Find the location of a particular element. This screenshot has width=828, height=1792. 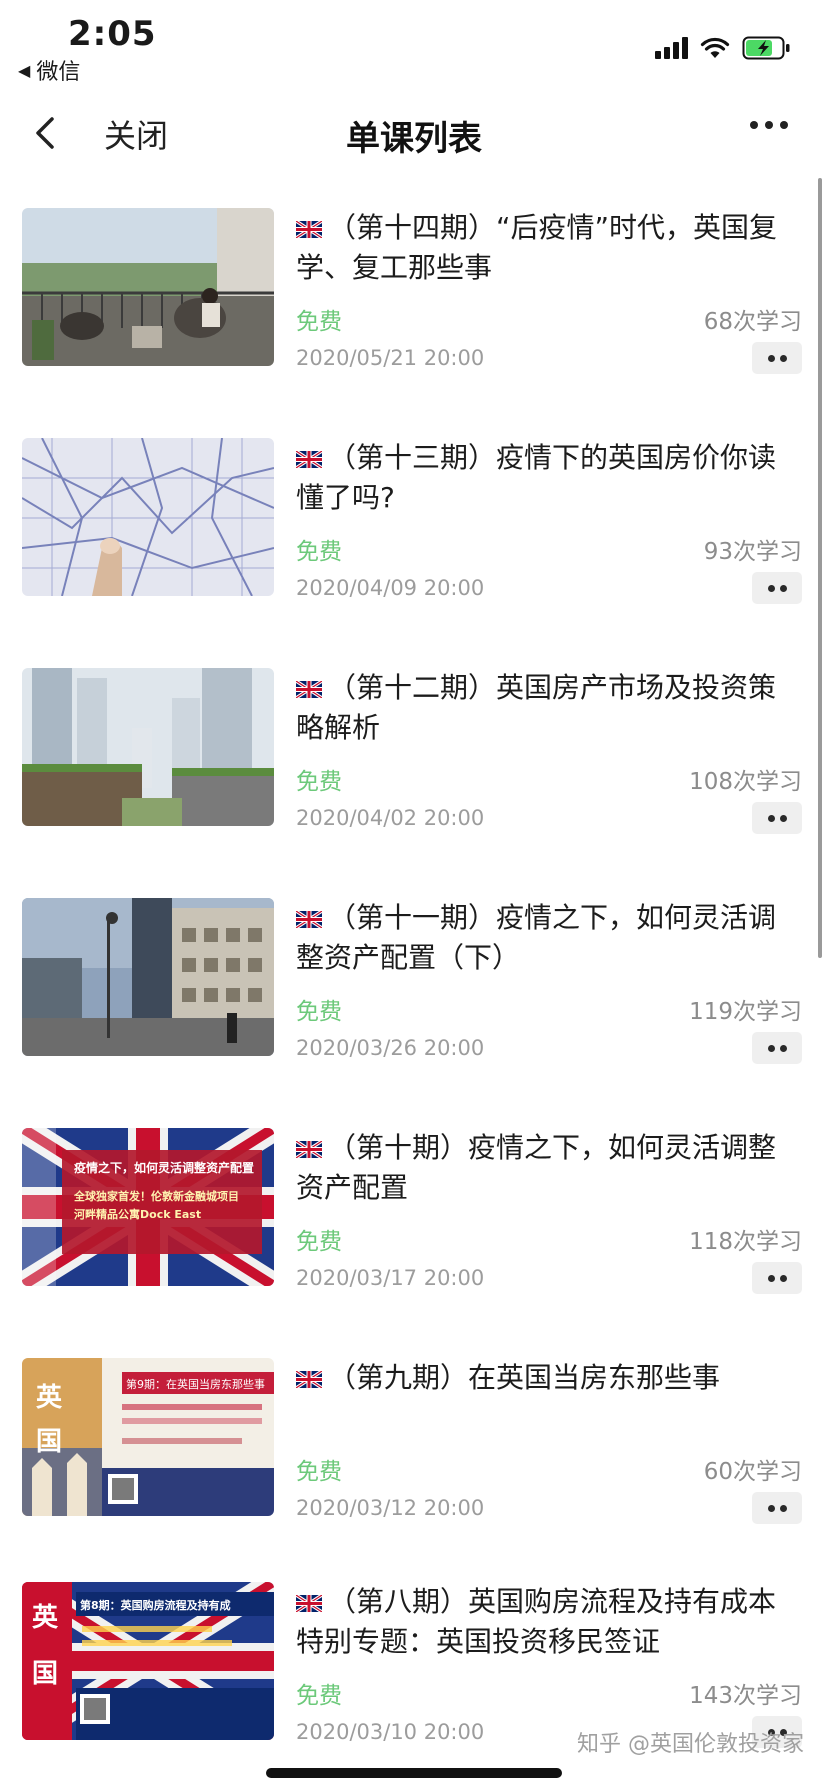

course-date: 2020/03/17 20:00 is located at coordinates (390, 1278).